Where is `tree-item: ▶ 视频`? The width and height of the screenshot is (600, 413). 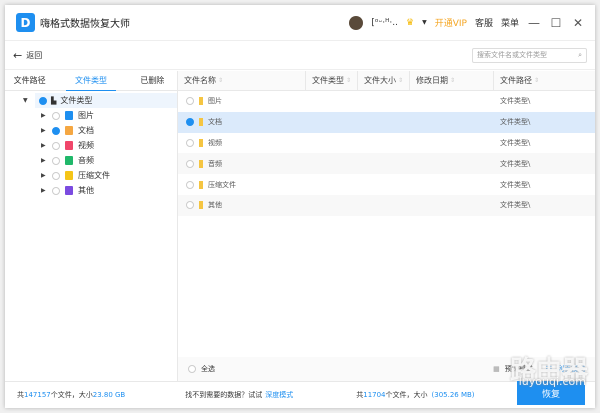
tree-item: ▶ 视频 is located at coordinates (91, 145).